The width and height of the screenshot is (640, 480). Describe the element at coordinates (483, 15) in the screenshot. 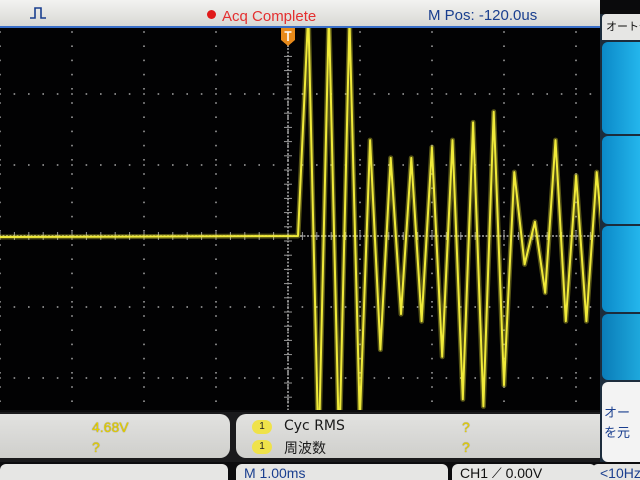

I see `horizontal-position-readout: M Pos: -120.0us` at that location.